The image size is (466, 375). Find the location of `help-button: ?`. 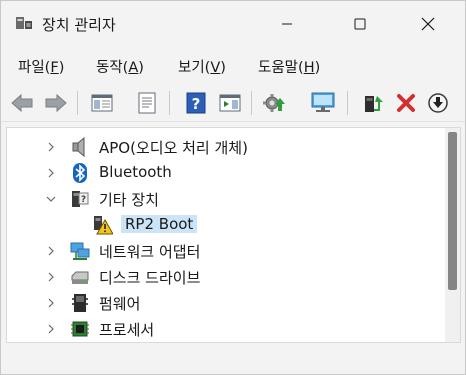

help-button: ? is located at coordinates (196, 103).